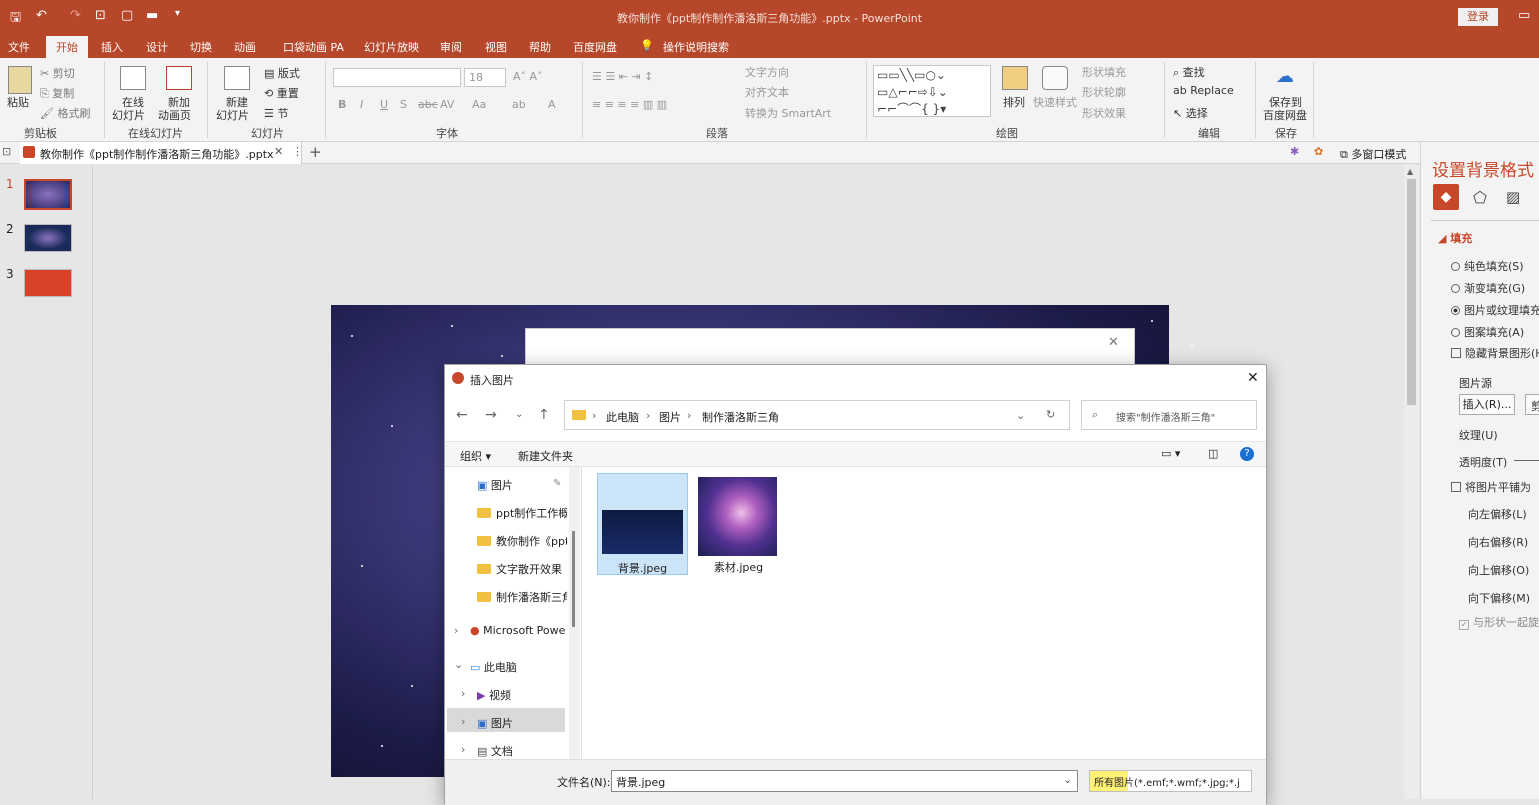 Image resolution: width=1539 pixels, height=805 pixels. What do you see at coordinates (1487, 332) in the screenshot?
I see `pattern-fill-radio: 图案填充(A)` at bounding box center [1487, 332].